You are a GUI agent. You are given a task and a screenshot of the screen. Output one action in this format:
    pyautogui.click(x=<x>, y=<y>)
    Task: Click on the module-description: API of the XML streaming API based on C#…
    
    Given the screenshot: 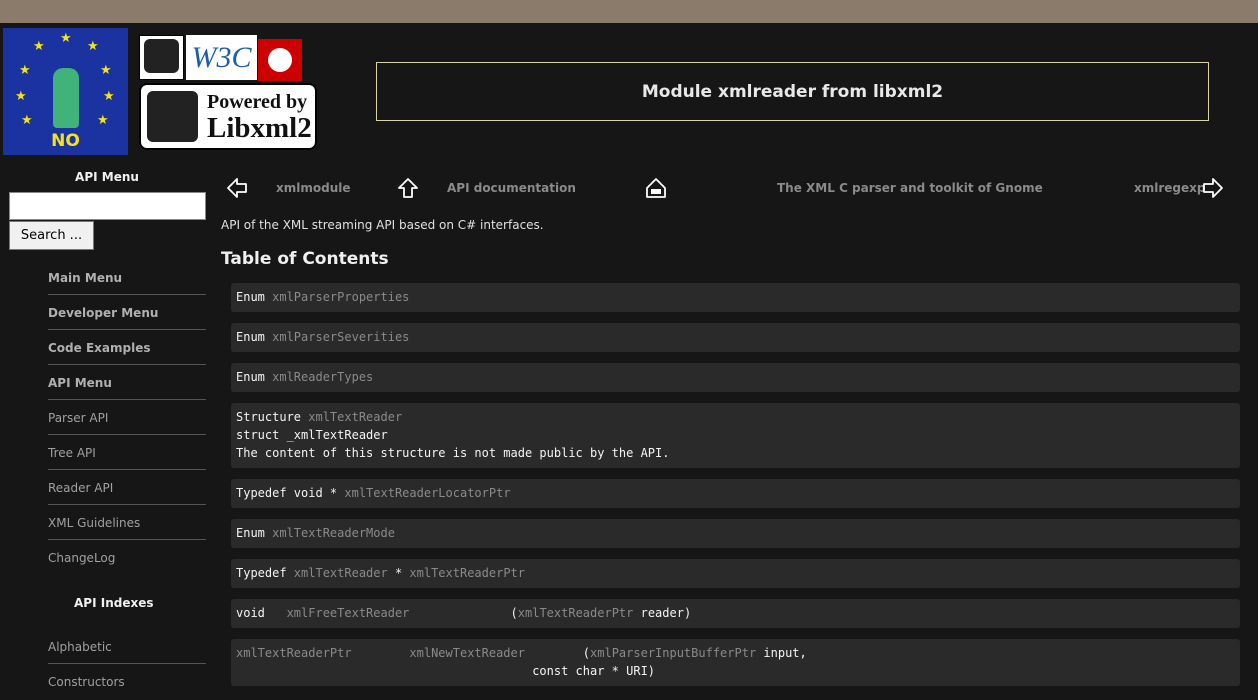 What is the action you would take?
    pyautogui.click(x=382, y=225)
    